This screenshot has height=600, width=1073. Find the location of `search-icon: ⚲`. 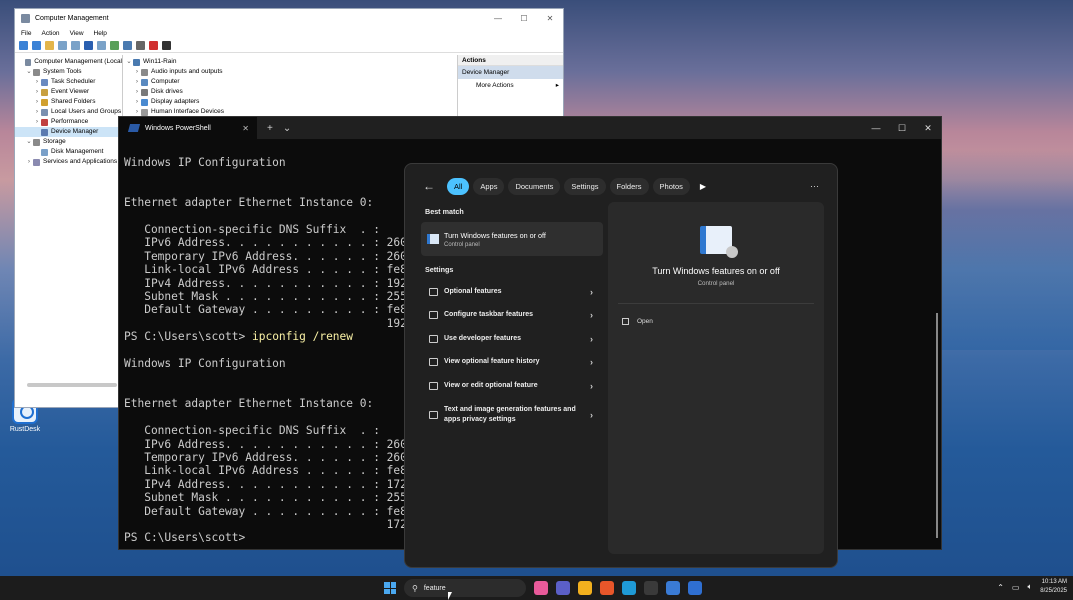

search-icon: ⚲ is located at coordinates (415, 588).